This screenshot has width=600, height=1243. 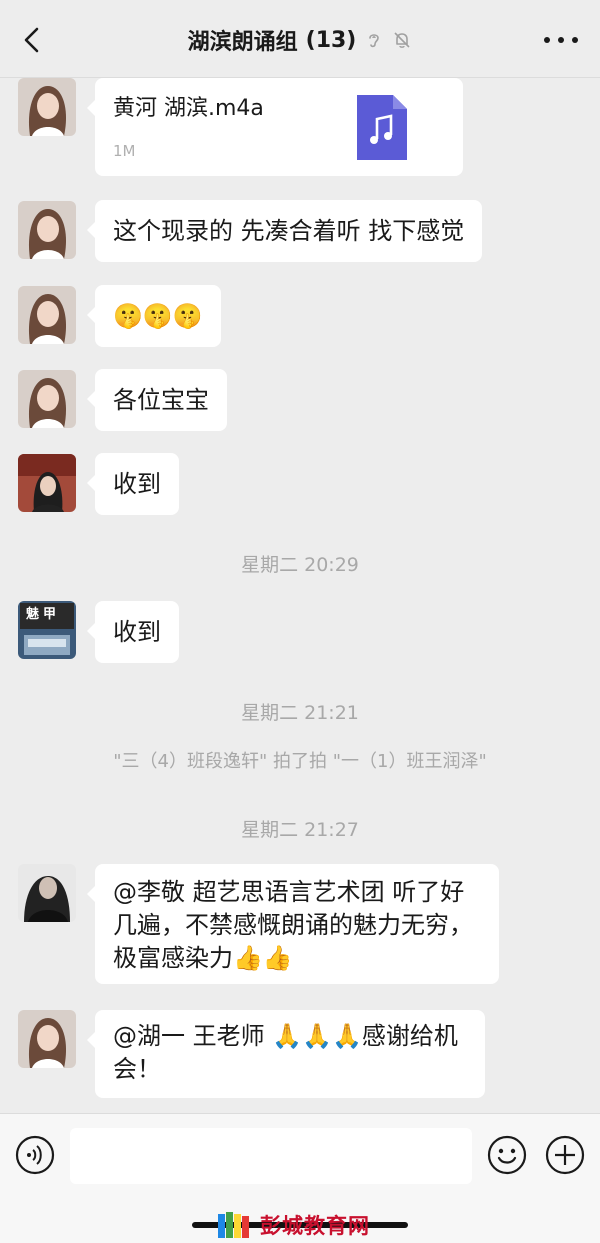 I want to click on avatar: 魅甲, so click(x=47, y=630).